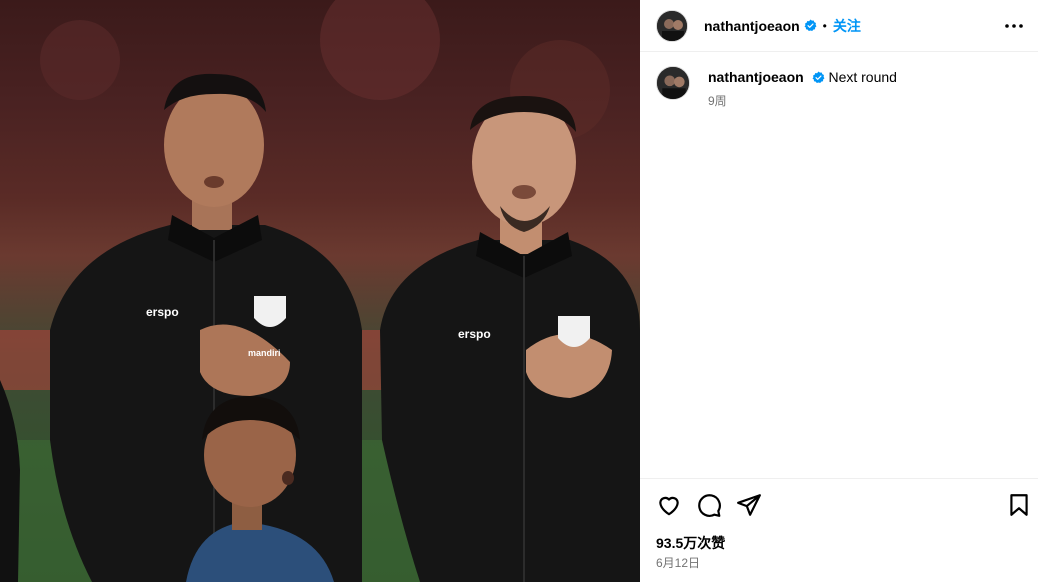 The image size is (1038, 582). What do you see at coordinates (749, 505) in the screenshot?
I see `share-icon` at bounding box center [749, 505].